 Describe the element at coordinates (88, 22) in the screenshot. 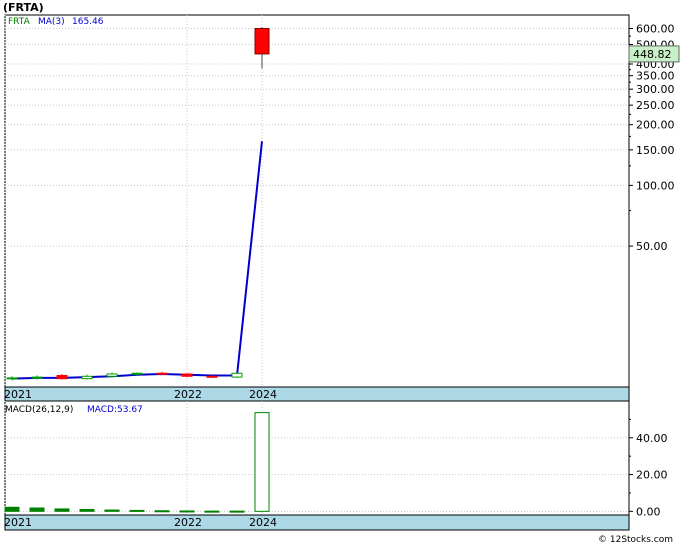

I see `legend-ma-value: 165.46` at that location.